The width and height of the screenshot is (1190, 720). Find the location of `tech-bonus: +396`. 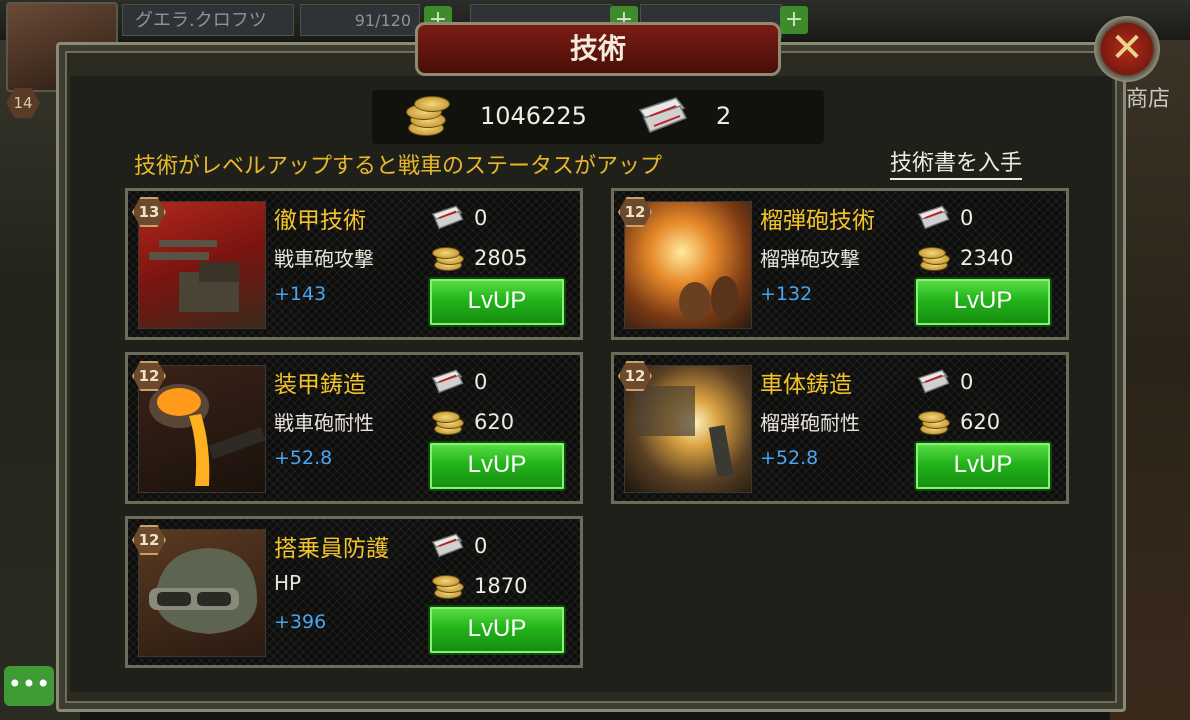

tech-bonus: +396 is located at coordinates (300, 622).